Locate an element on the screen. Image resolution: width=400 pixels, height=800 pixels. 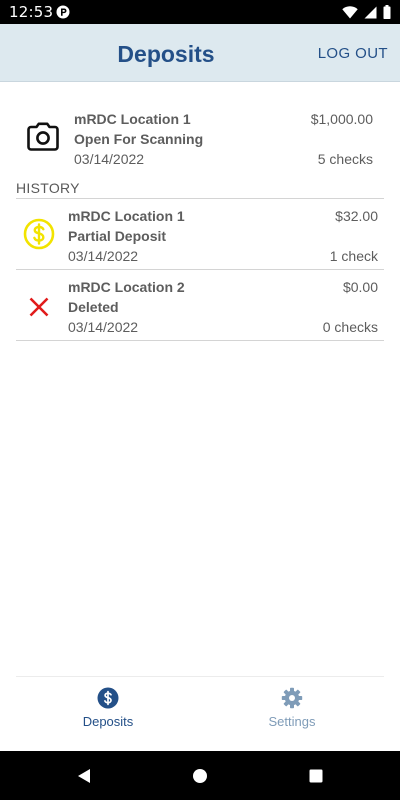
deposit-amount: $1,000.00 is located at coordinates (341, 119).